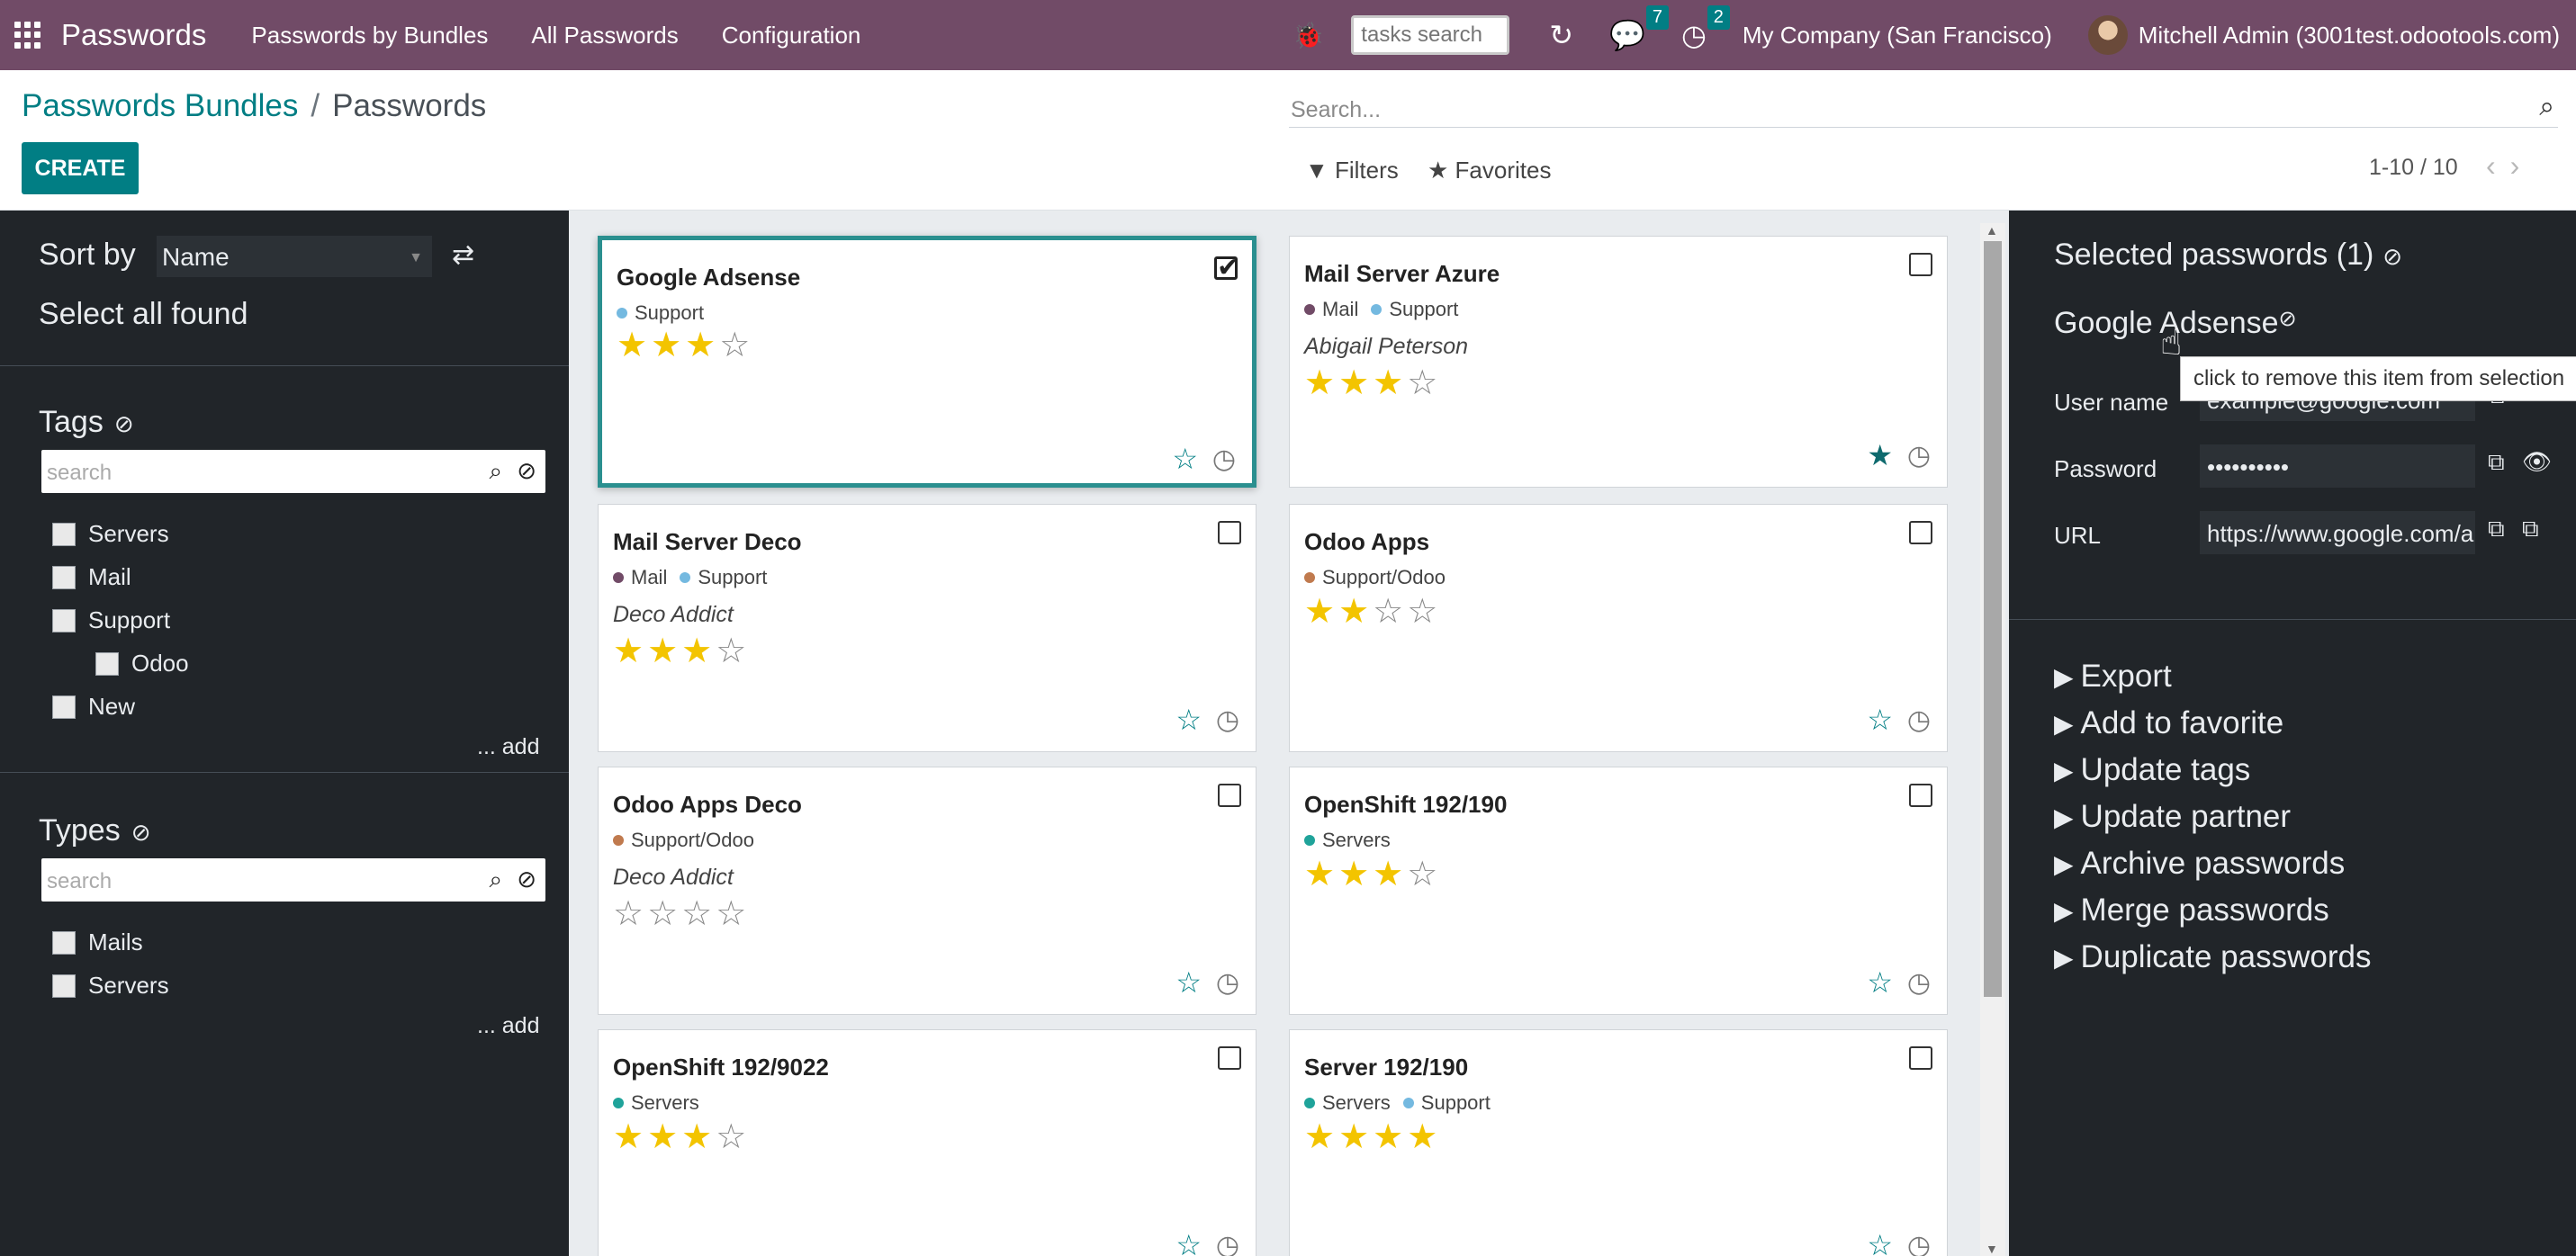 The width and height of the screenshot is (2576, 1256). I want to click on breadcrumb-parent-link: Passwords Bundles, so click(160, 105).